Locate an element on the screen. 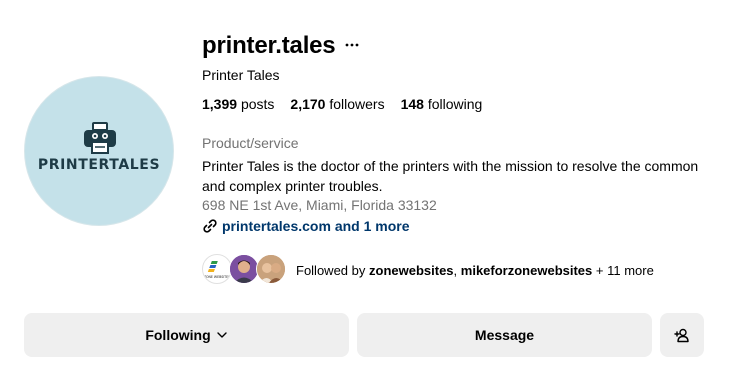  posts-count: 1,399 is located at coordinates (220, 104).